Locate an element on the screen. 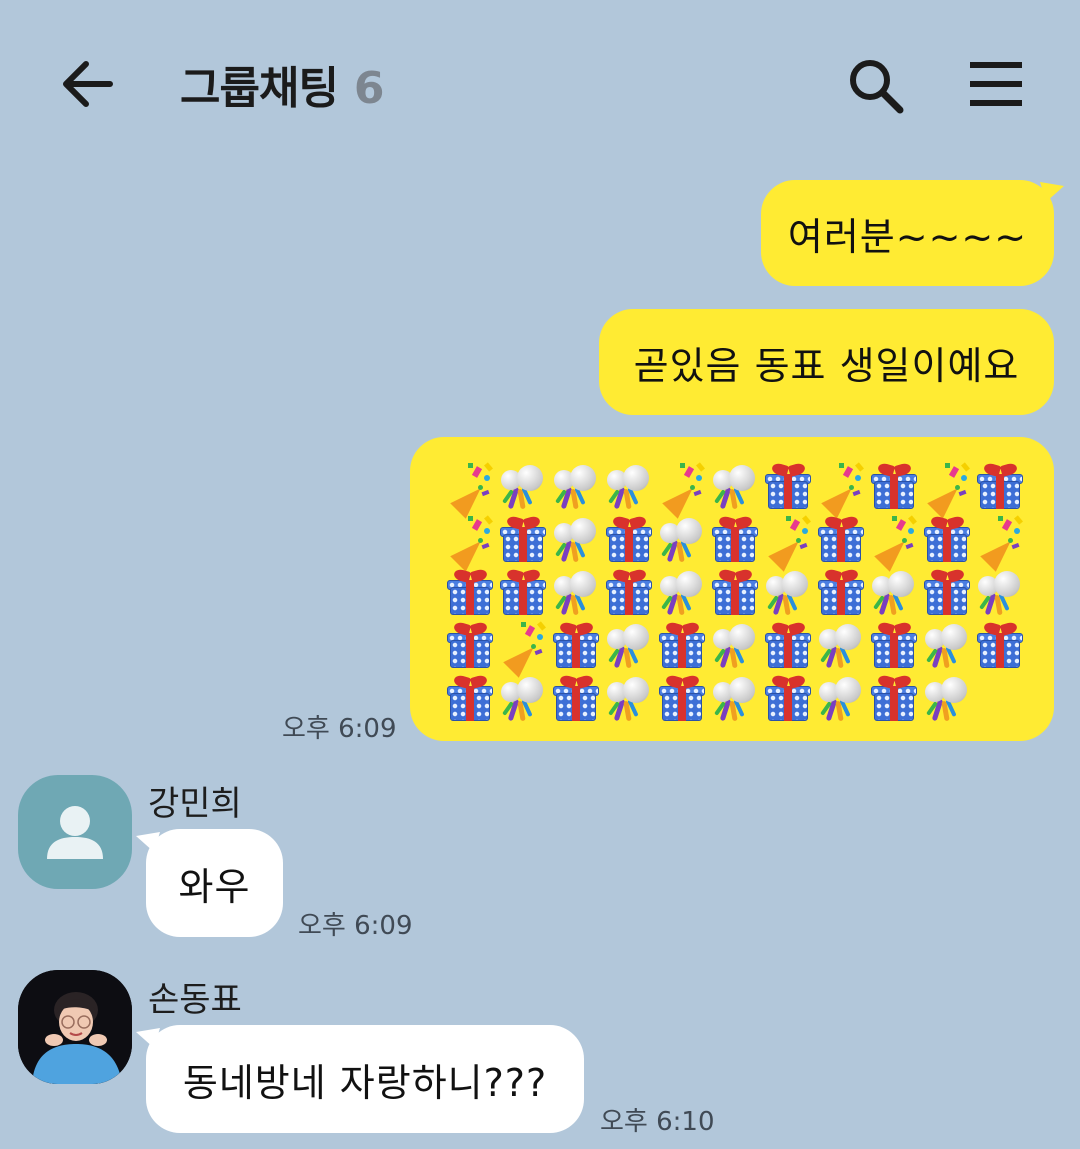 This screenshot has width=1080, height=1149. hamburger-menu-icon is located at coordinates (996, 84).